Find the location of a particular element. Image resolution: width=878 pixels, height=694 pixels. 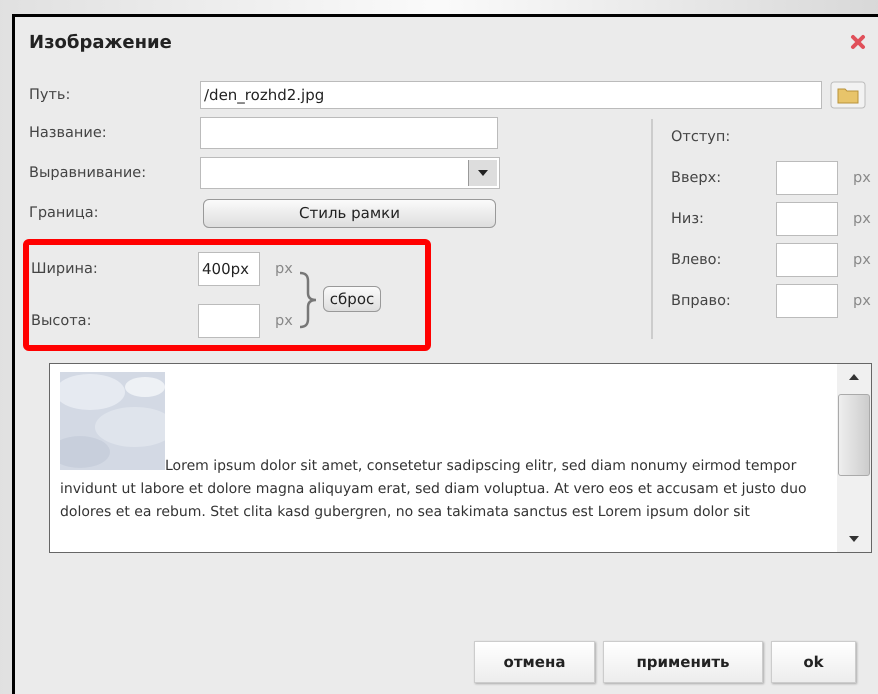

scroll-up-icon is located at coordinates (854, 377).